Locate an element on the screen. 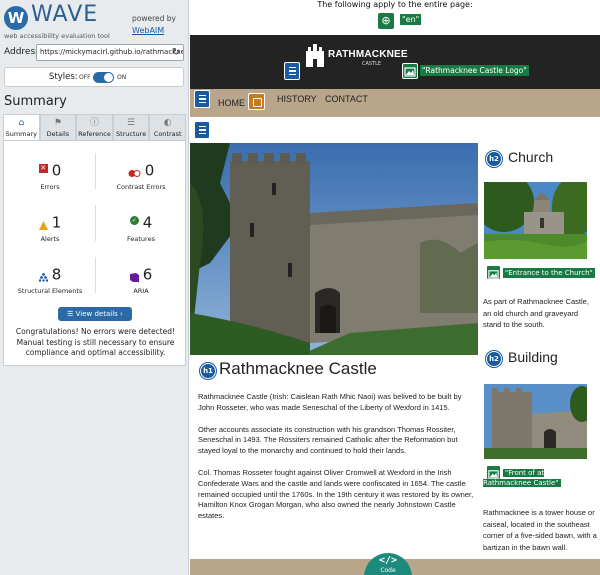 The width and height of the screenshot is (600, 575). errors-label: Errors is located at coordinates (50, 187).